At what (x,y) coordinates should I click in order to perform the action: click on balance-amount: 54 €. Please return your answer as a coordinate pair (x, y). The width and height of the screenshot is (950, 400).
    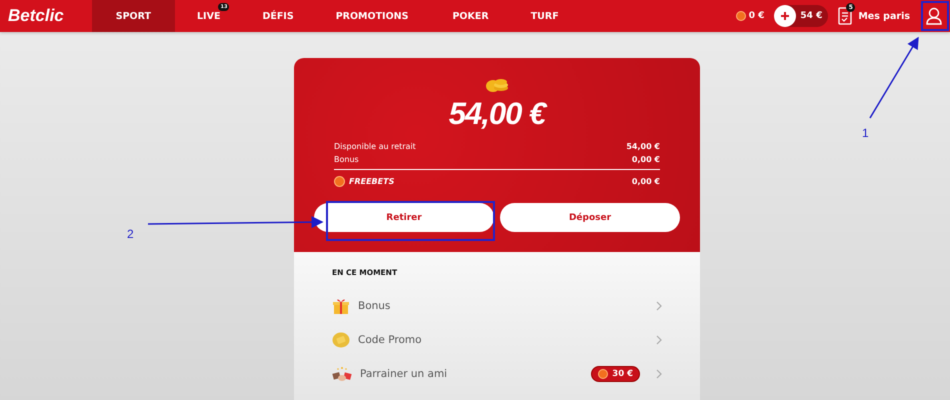
    Looking at the image, I should click on (811, 16).